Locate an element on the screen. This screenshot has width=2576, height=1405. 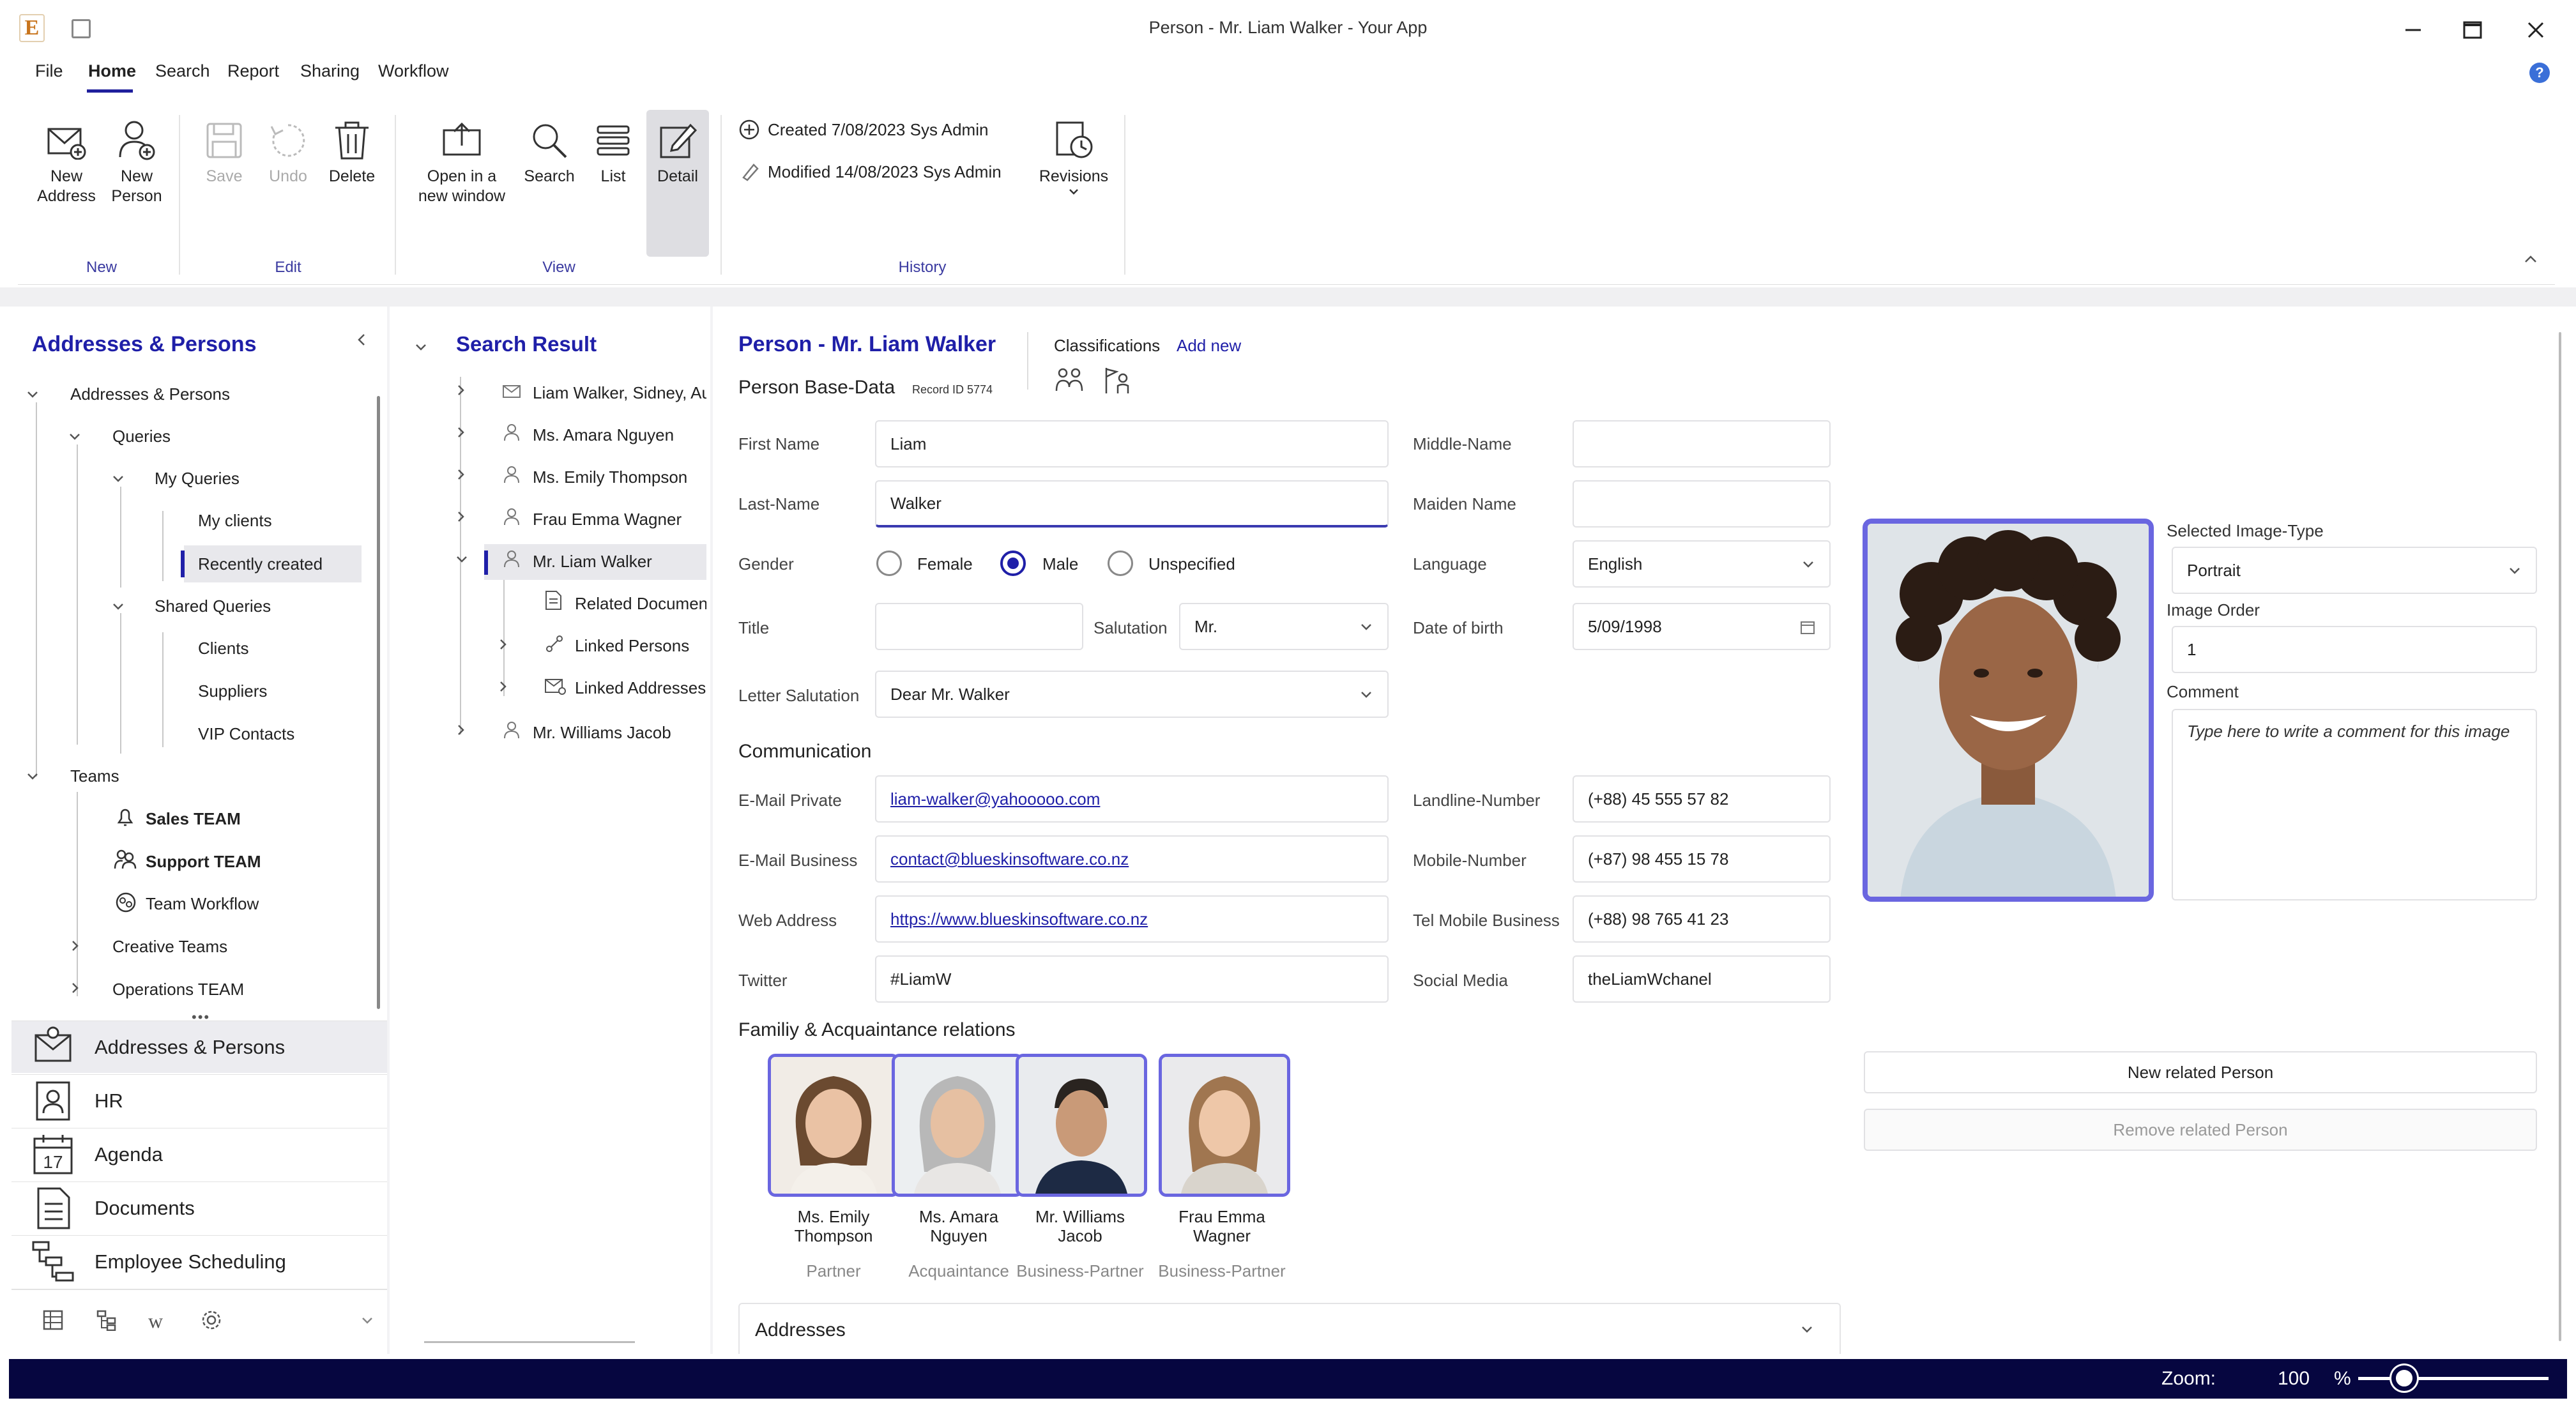
revisions-button: Revisions is located at coordinates (1074, 157).